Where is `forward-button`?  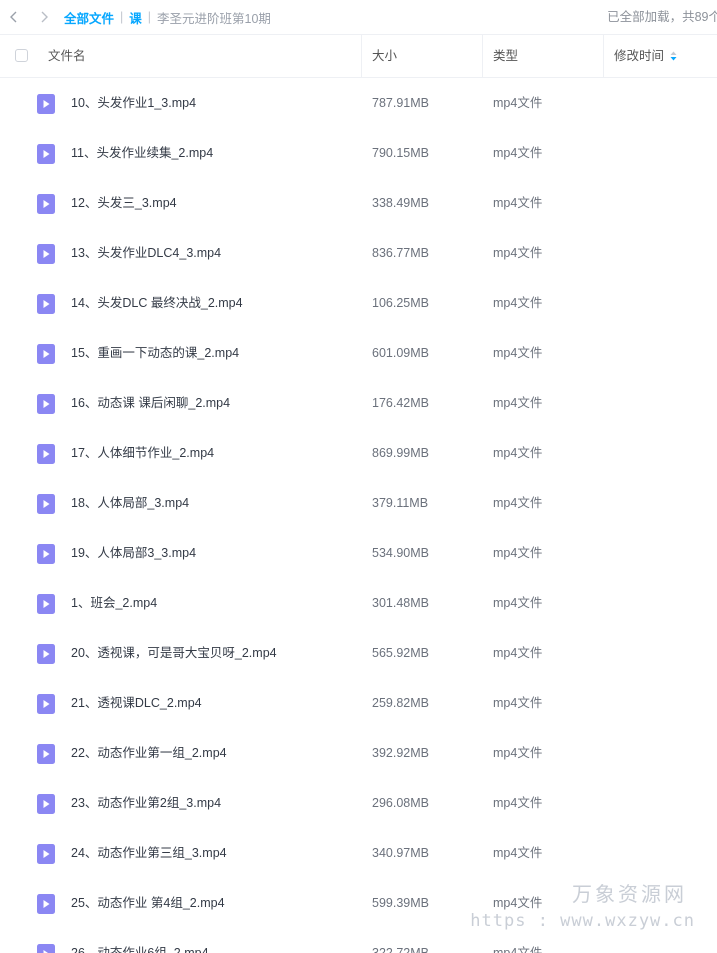 forward-button is located at coordinates (44, 17).